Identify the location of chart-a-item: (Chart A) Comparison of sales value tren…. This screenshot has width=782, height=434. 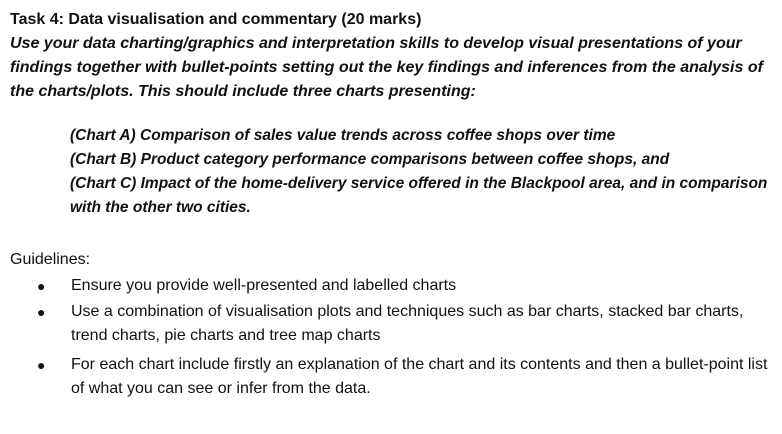
(343, 135).